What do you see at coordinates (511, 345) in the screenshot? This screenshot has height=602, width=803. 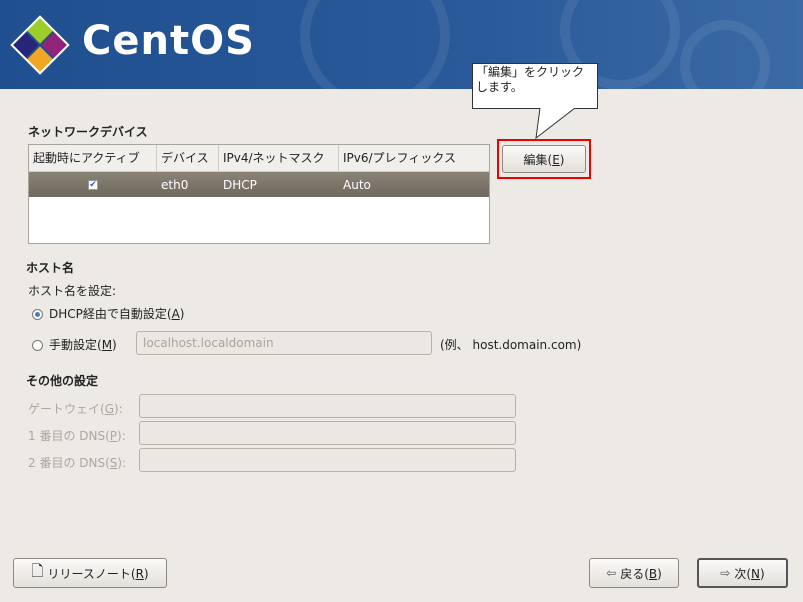 I see `hostname-example: (例、 host.domain.com)` at bounding box center [511, 345].